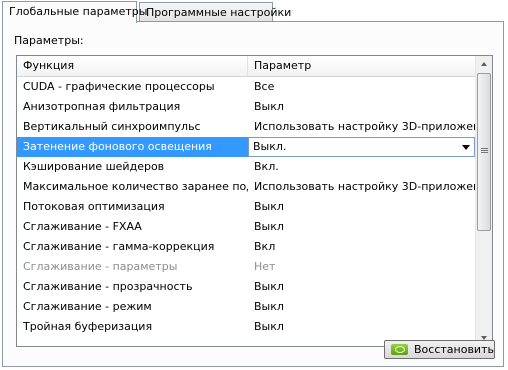 This screenshot has height=370, width=508. Describe the element at coordinates (265, 266) in the screenshot. I see `setting-cell: Нет` at that location.